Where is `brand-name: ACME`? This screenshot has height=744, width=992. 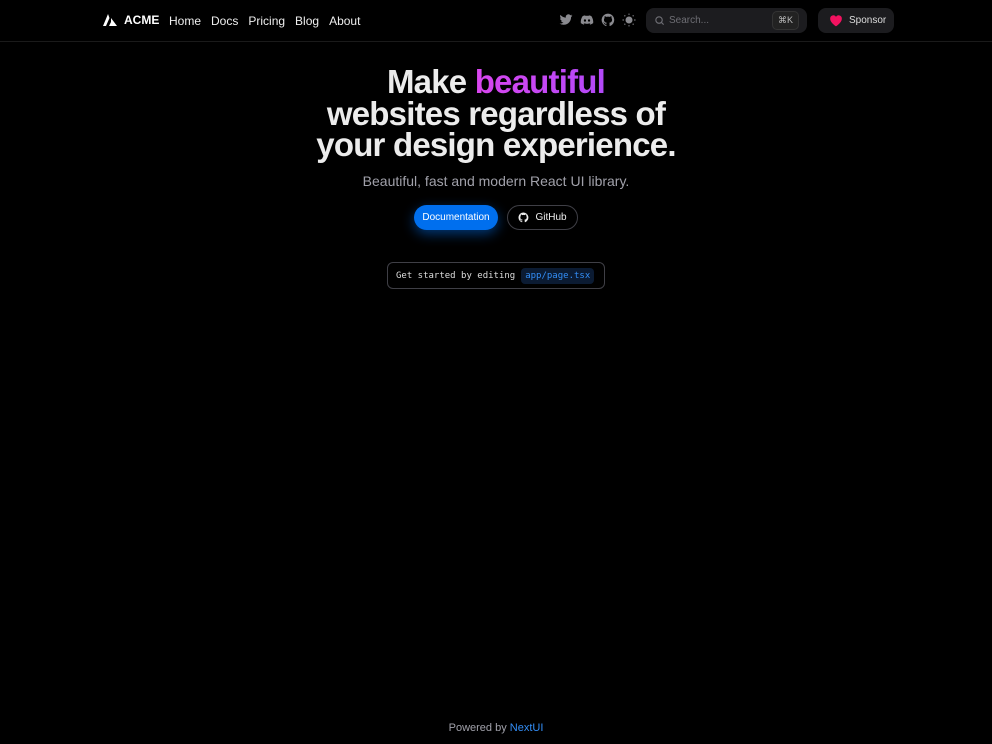 brand-name: ACME is located at coordinates (142, 20).